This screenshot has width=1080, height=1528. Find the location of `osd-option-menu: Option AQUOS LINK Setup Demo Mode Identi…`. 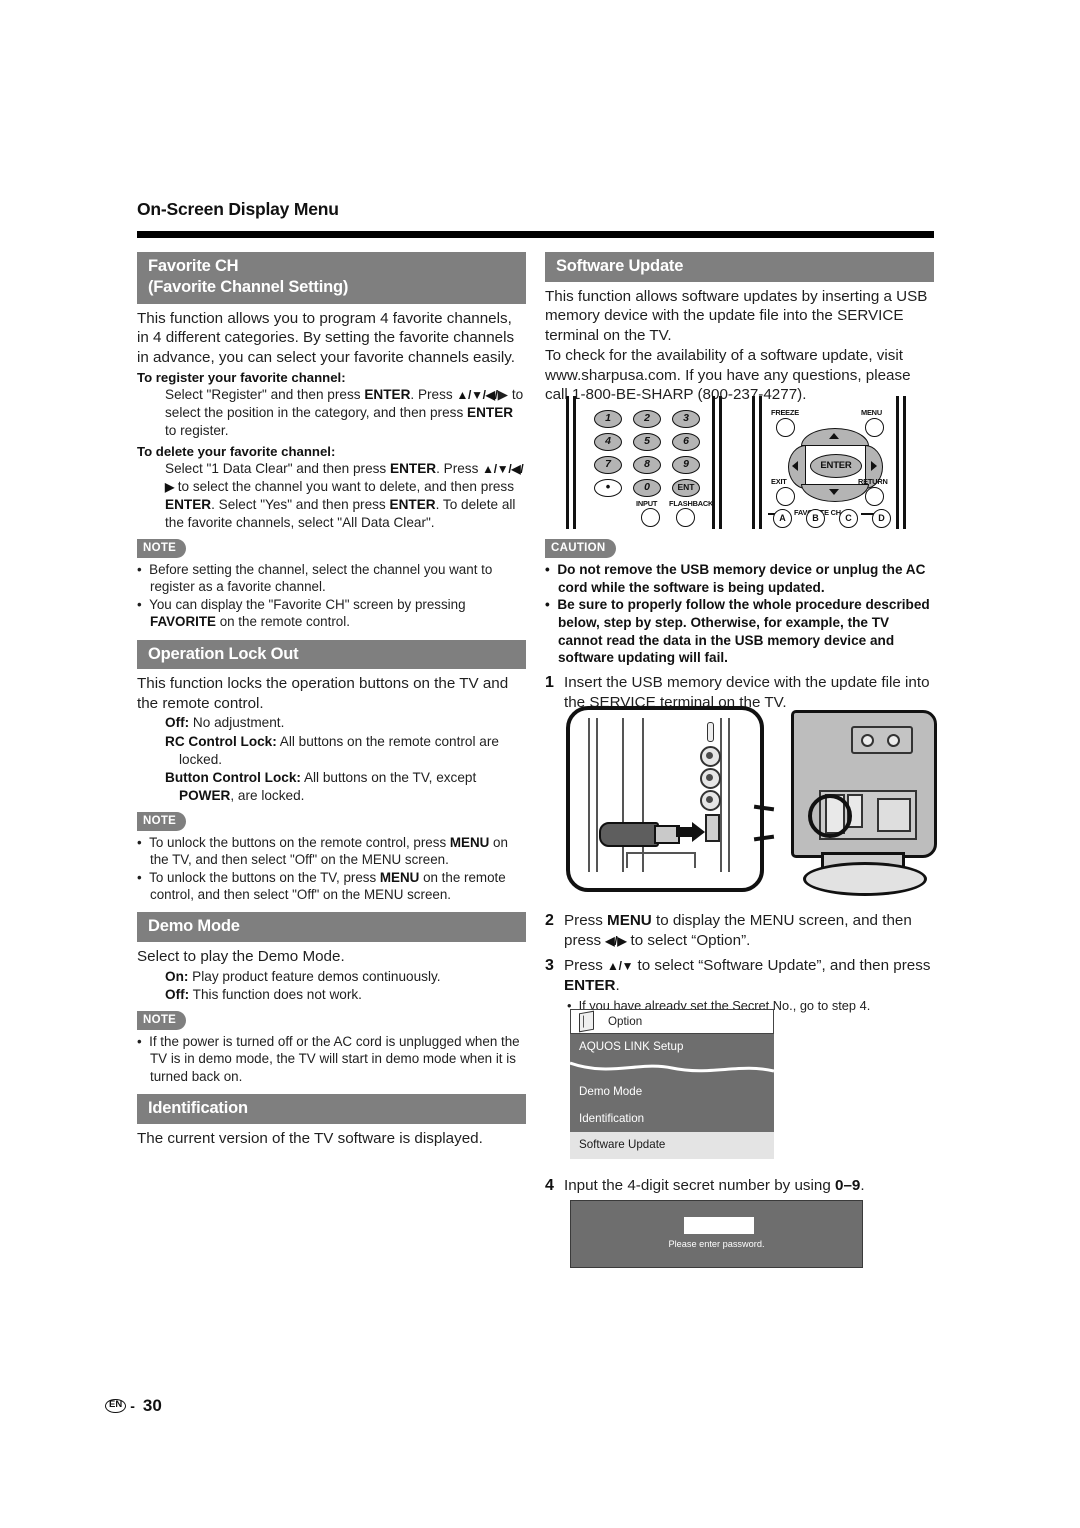

osd-option-menu: Option AQUOS LINK Setup Demo Mode Identi… is located at coordinates (672, 1084).